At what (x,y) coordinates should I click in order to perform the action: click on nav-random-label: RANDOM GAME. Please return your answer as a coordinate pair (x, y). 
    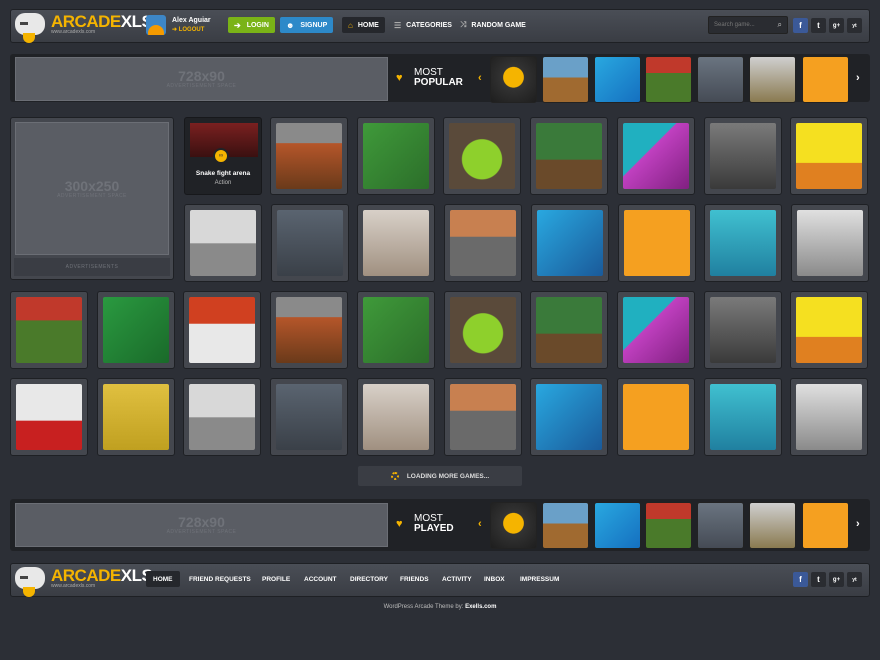
    Looking at the image, I should click on (498, 25).